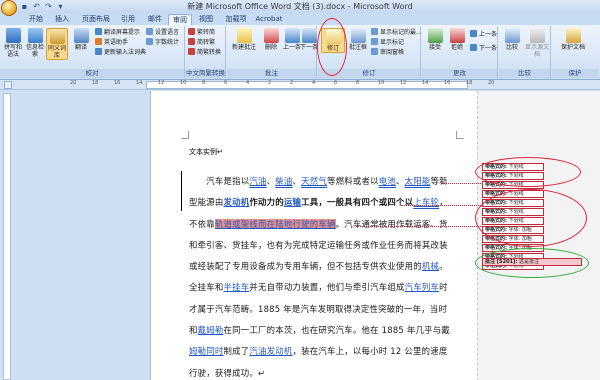  I want to click on tab-page-layout: 页面布局, so click(96, 19).